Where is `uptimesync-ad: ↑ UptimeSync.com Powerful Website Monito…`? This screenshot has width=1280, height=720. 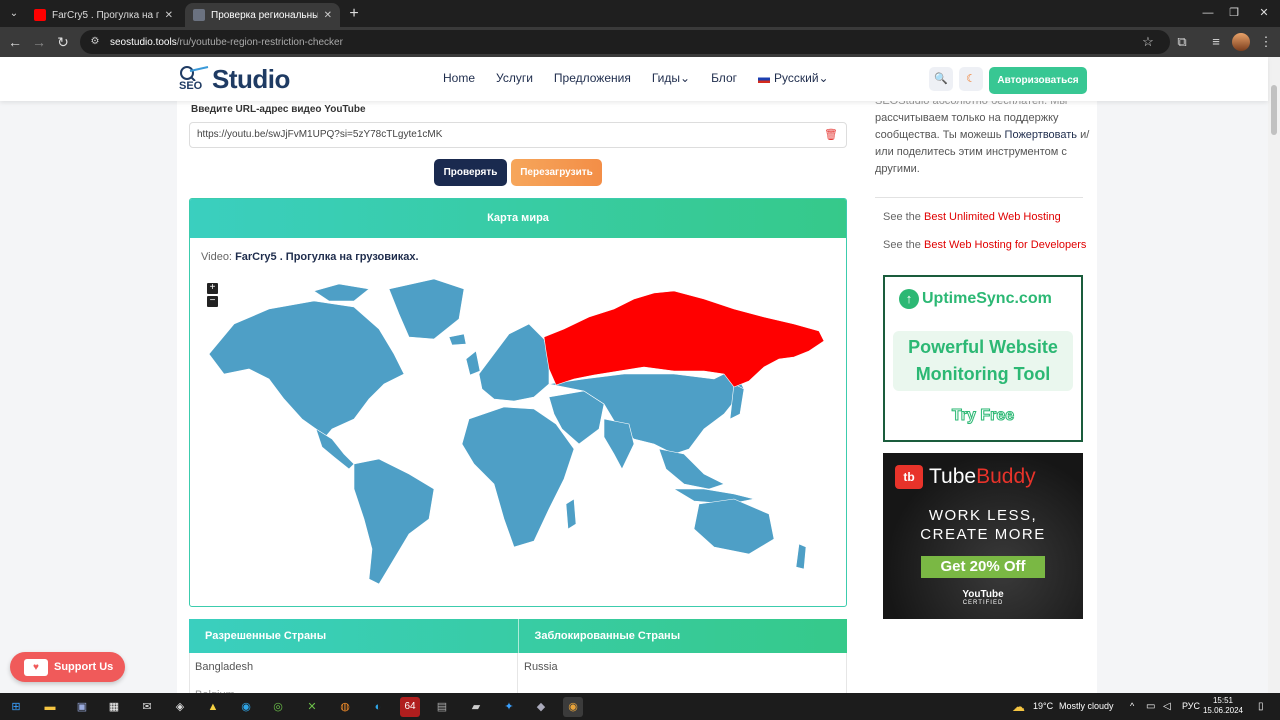
uptimesync-ad: ↑ UptimeSync.com Powerful Website Monito… is located at coordinates (983, 358).